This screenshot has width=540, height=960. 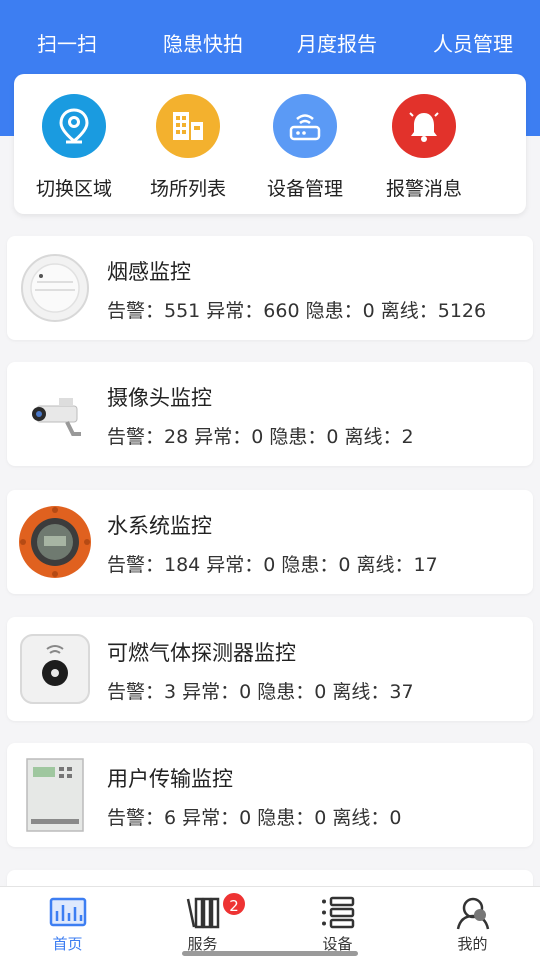 I want to click on monitor-title: 用户传输监控, so click(x=170, y=779).